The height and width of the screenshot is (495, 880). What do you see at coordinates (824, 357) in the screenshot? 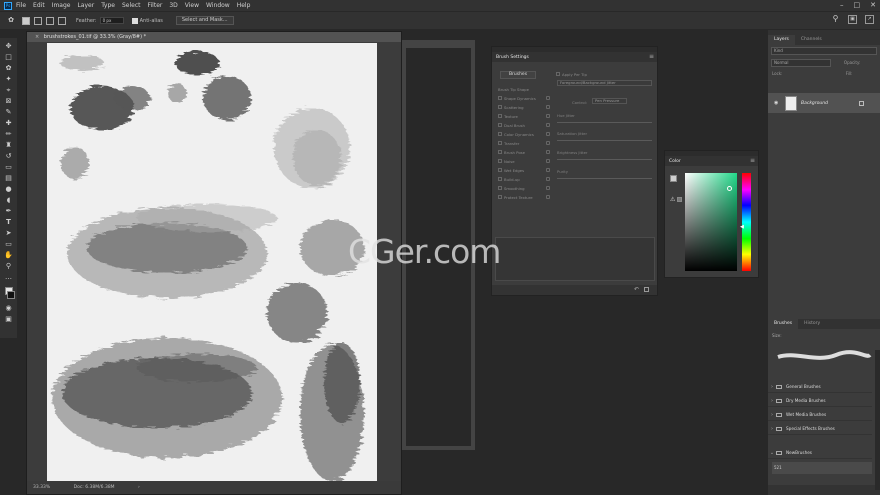
I see `recent-brush-strokes` at bounding box center [824, 357].